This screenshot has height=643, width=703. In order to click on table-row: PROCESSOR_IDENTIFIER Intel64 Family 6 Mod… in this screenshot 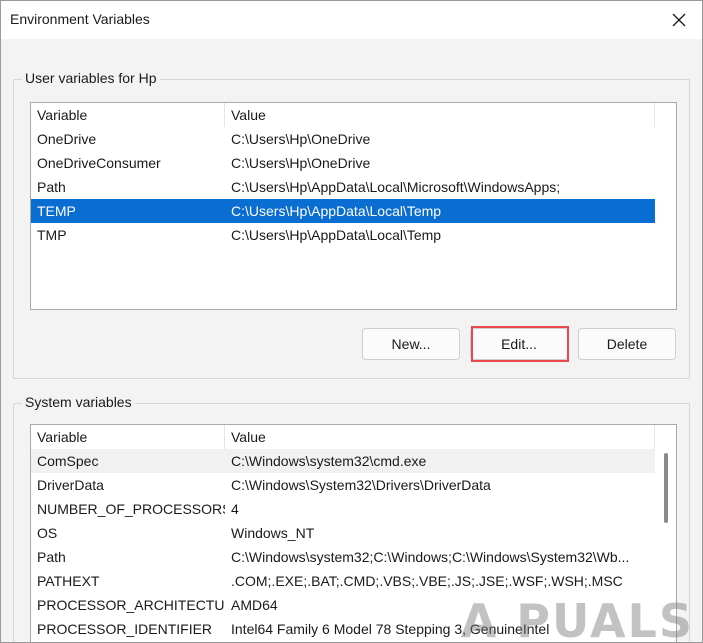, I will do `click(343, 629)`.